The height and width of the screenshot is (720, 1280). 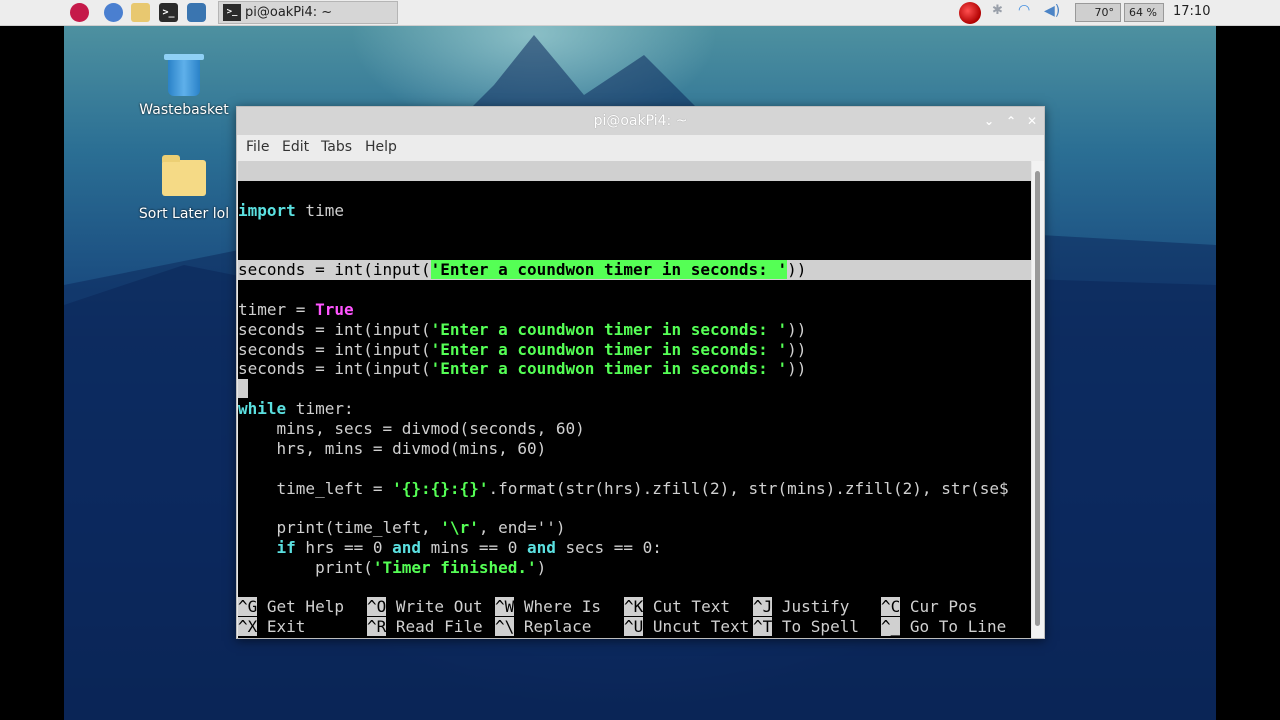 I want to click on code-line: print(time_left, '\r', end=''), so click(x=634, y=528).